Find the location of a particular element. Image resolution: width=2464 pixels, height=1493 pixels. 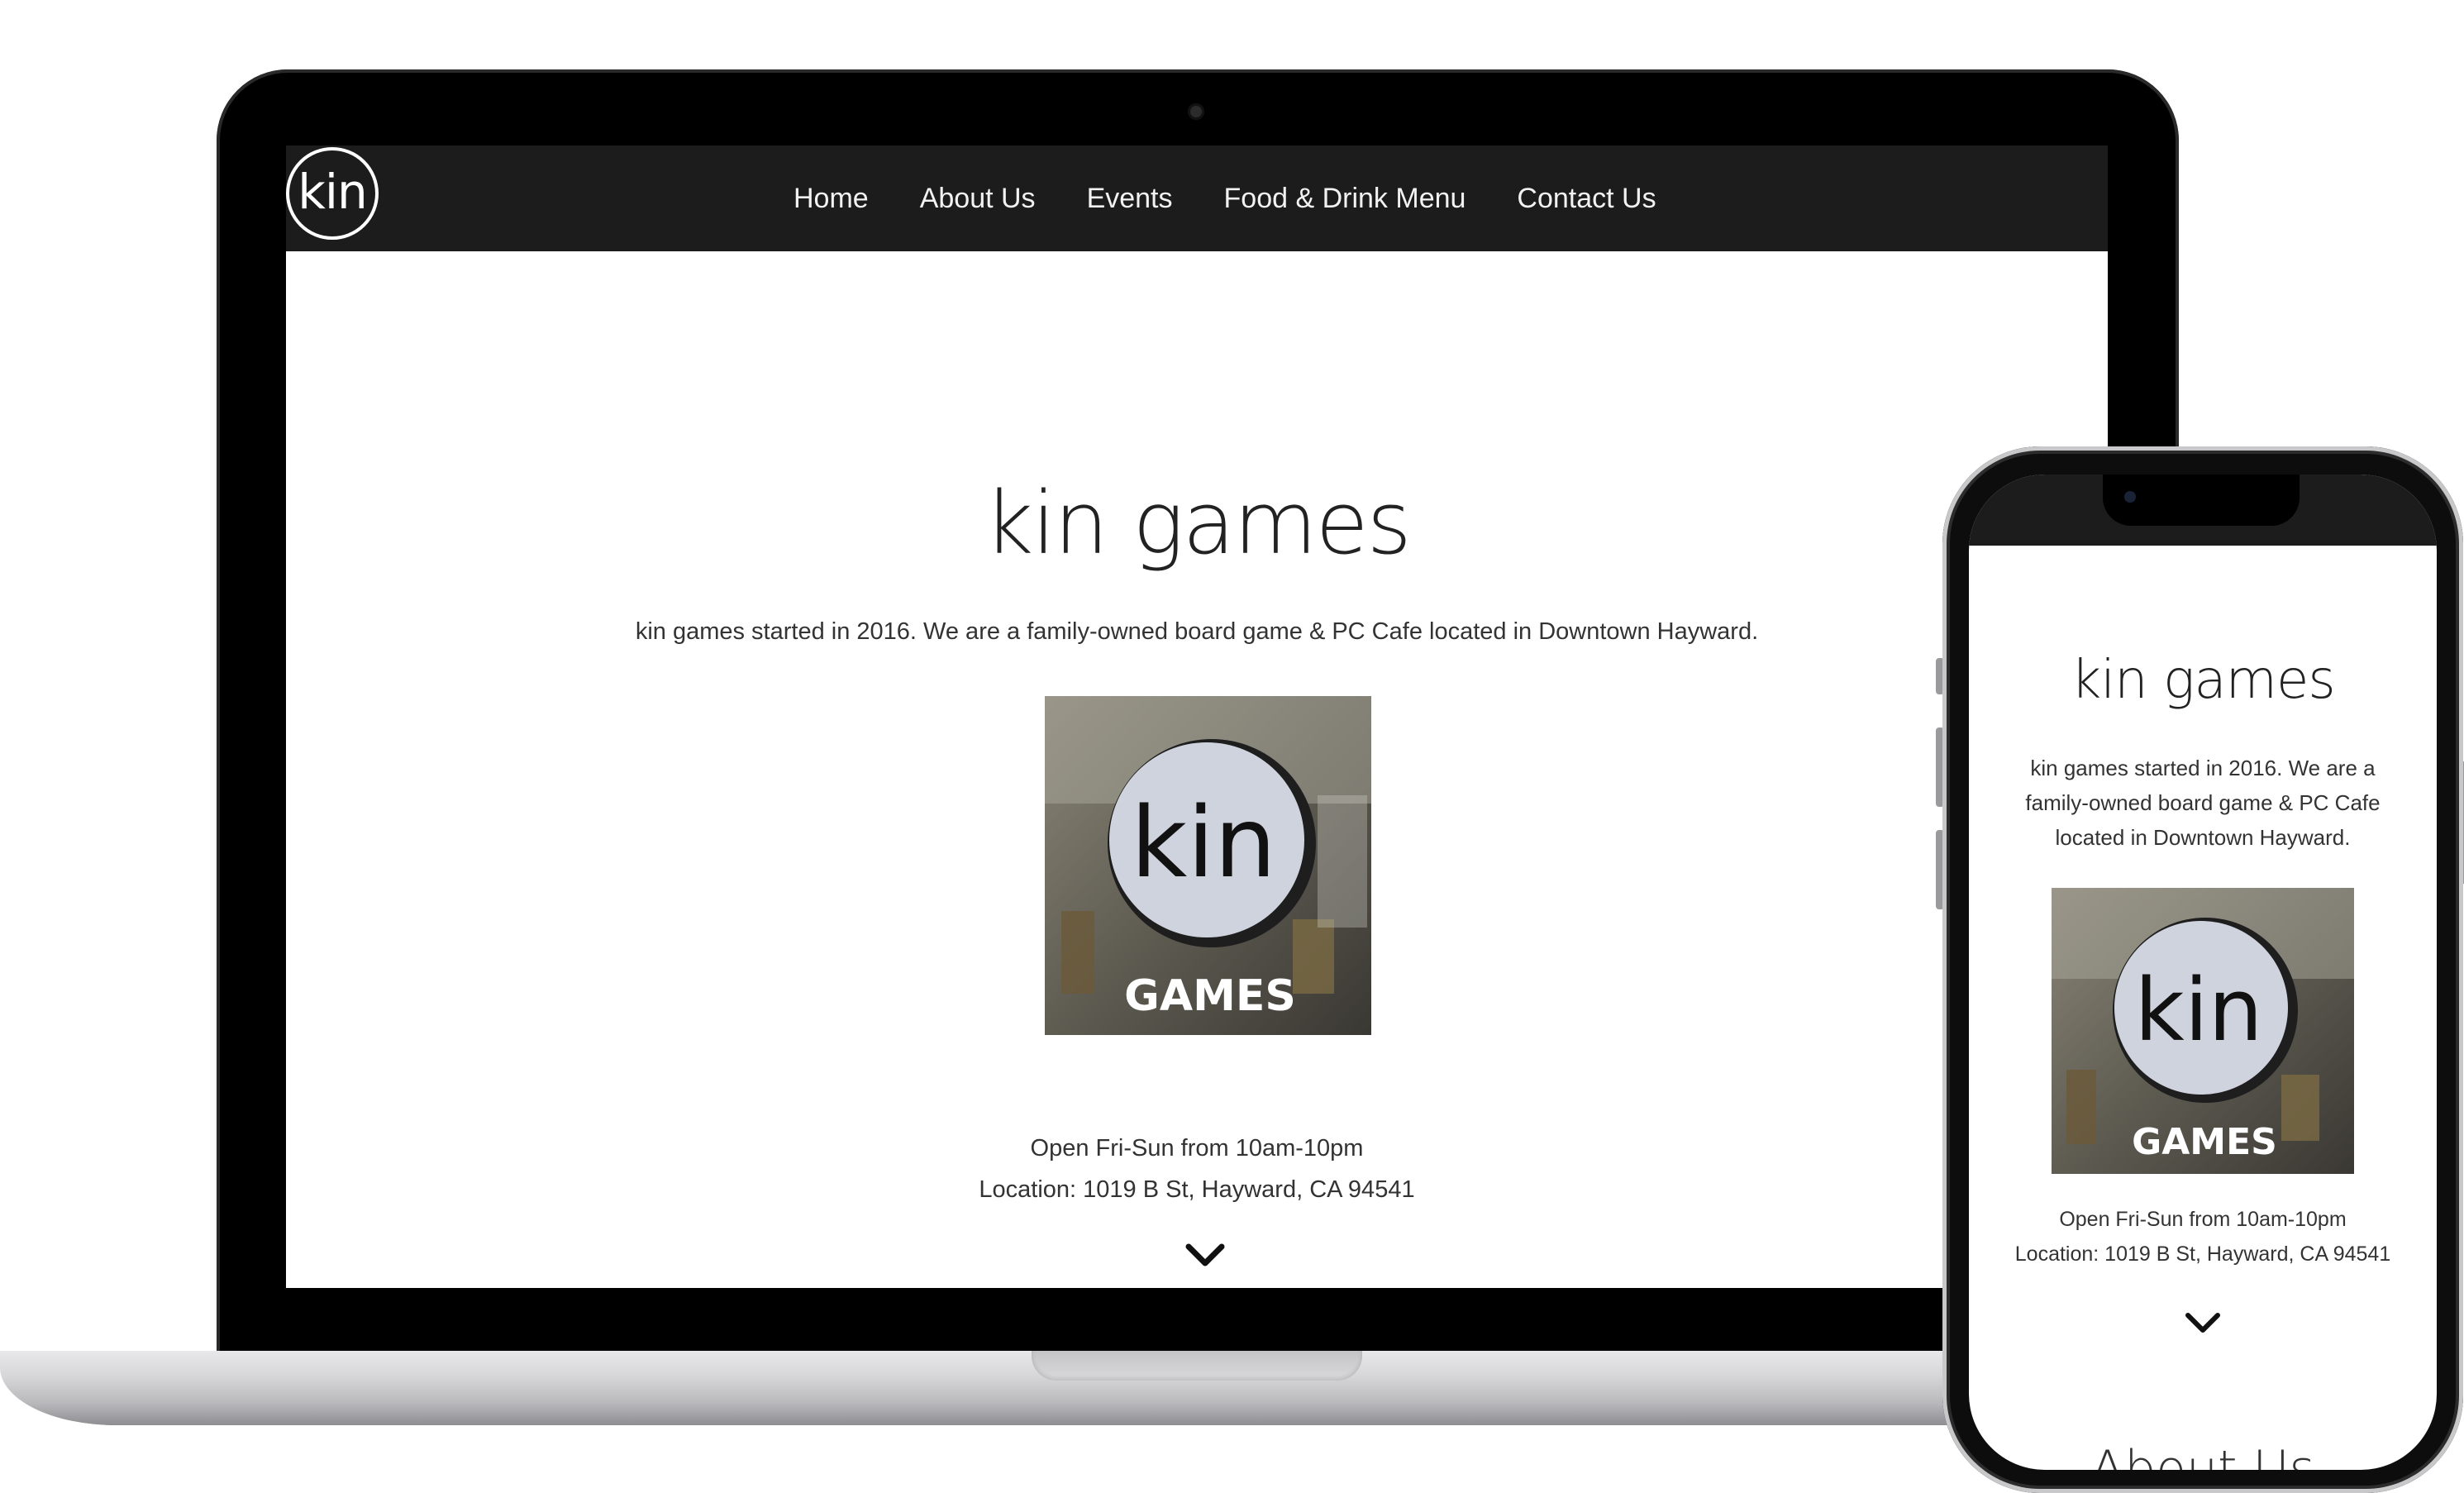

nav-item-events: Events is located at coordinates (1130, 199).